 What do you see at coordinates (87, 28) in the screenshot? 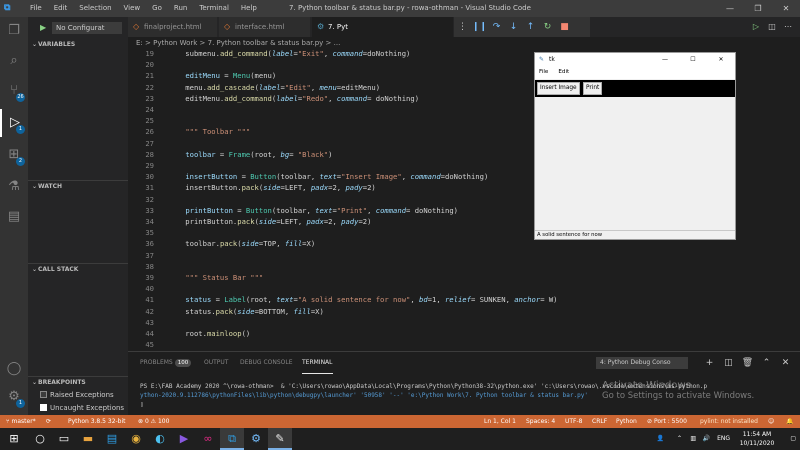
I see `debug-config-select: No Configurat` at bounding box center [87, 28].